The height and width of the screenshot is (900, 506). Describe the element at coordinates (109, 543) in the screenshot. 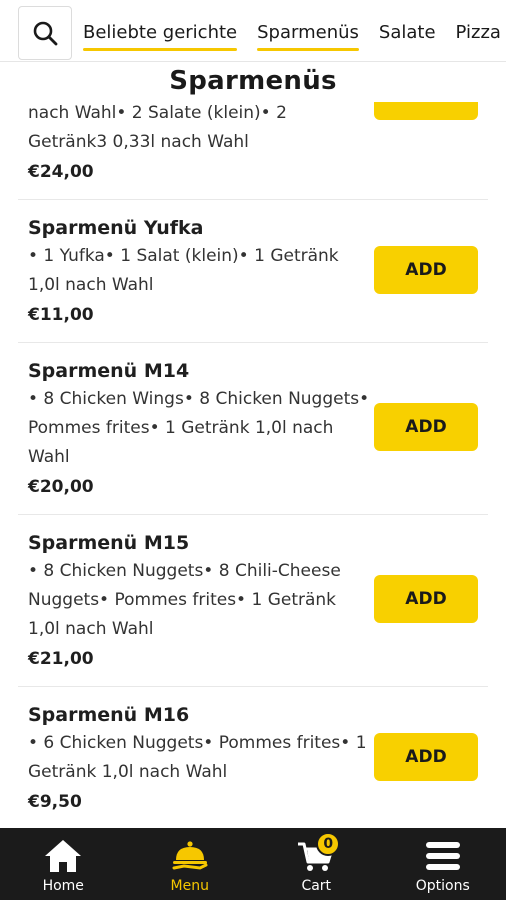

I see `item-name: Sparmenü M15` at that location.